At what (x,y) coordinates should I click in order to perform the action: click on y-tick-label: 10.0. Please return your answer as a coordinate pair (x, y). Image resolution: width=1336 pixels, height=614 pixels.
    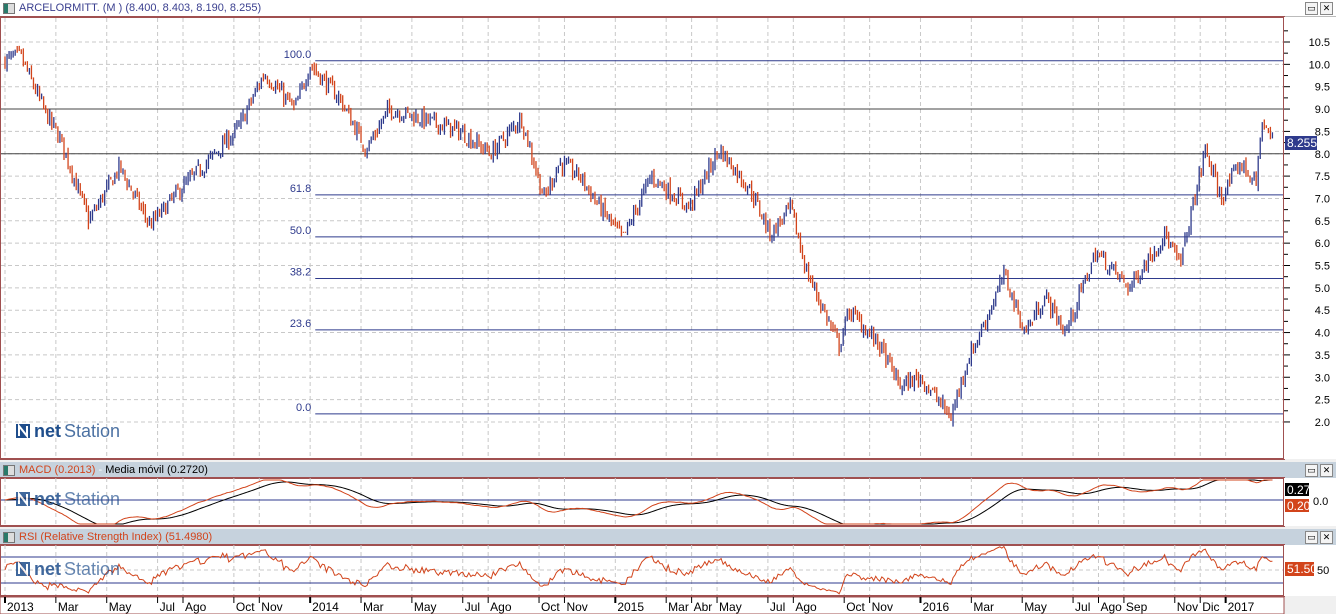
    Looking at the image, I should click on (1319, 65).